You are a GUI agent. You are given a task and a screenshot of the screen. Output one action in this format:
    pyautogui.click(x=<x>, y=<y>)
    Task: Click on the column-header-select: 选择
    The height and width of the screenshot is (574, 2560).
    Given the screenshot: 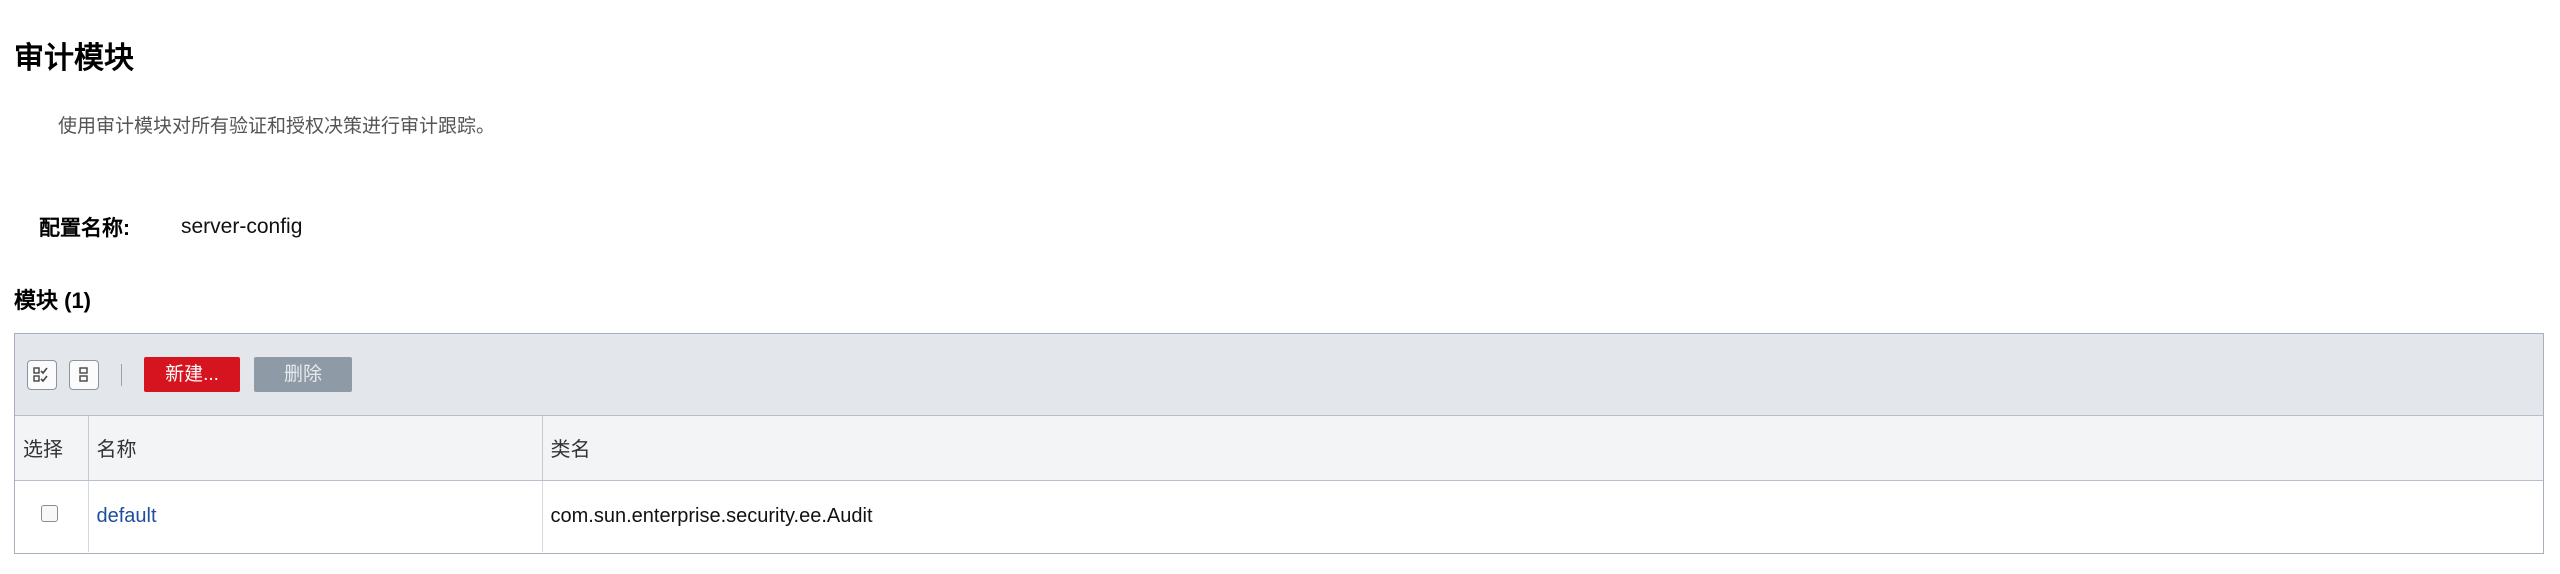 What is the action you would take?
    pyautogui.click(x=52, y=448)
    